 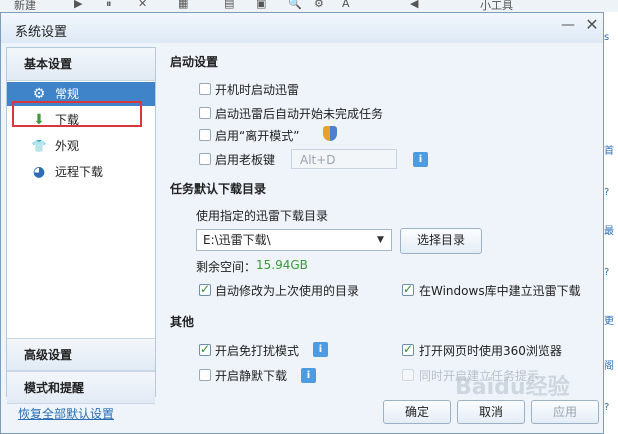 I want to click on windows-library-label: 在Windows库中建立迅雷下载, so click(x=500, y=291).